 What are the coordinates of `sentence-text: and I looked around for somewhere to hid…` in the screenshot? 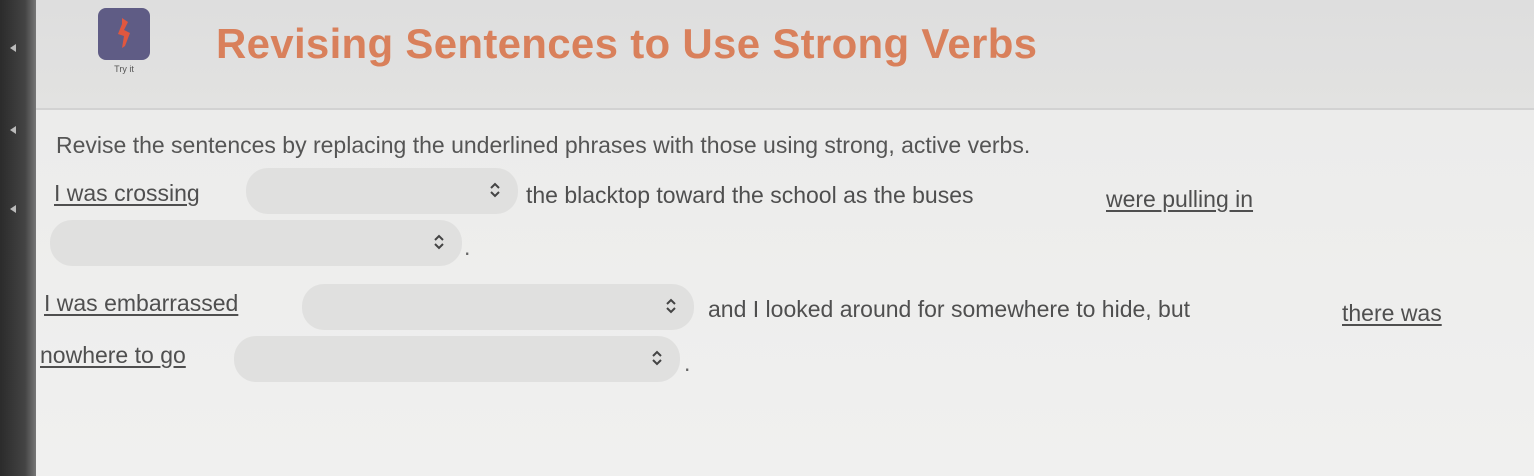 It's located at (949, 309).